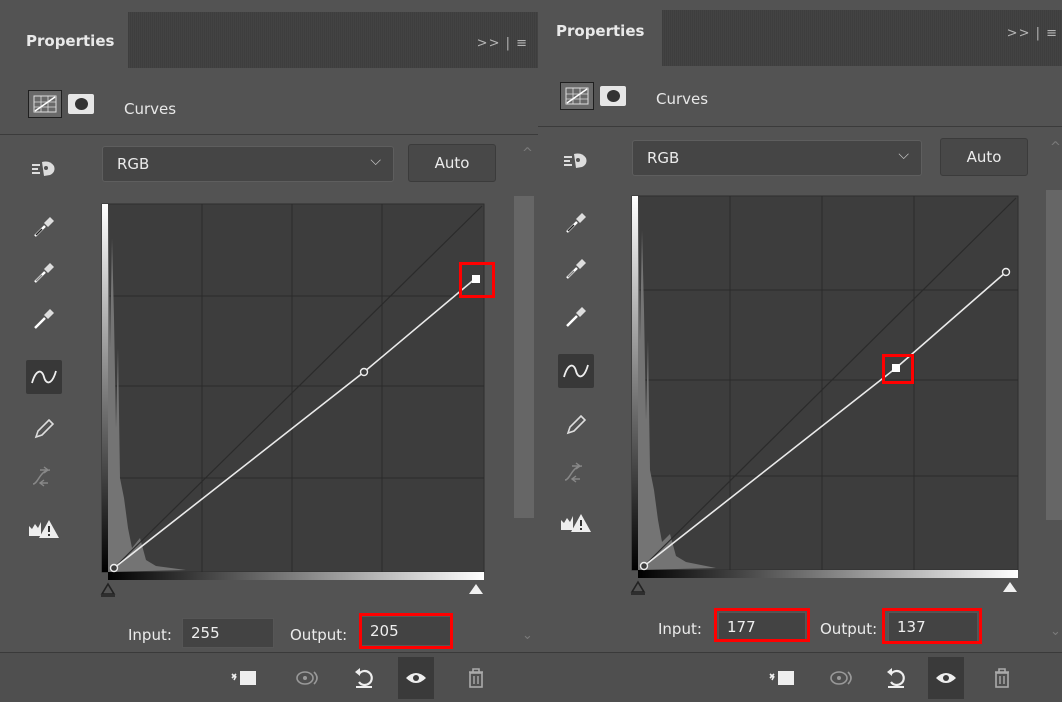 Image resolution: width=1062 pixels, height=702 pixels. Describe the element at coordinates (762, 625) in the screenshot. I see `highlight-input-field` at that location.